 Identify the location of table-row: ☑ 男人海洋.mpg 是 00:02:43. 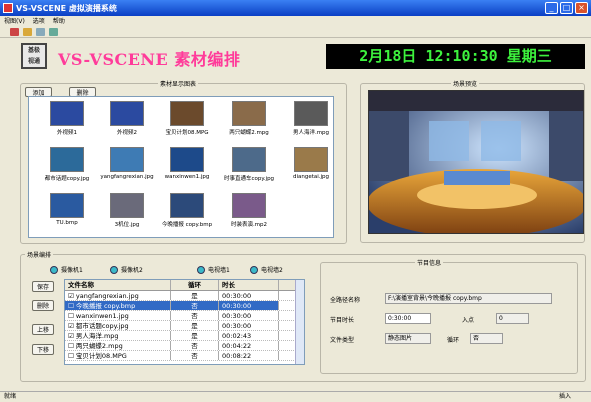
(184, 336).